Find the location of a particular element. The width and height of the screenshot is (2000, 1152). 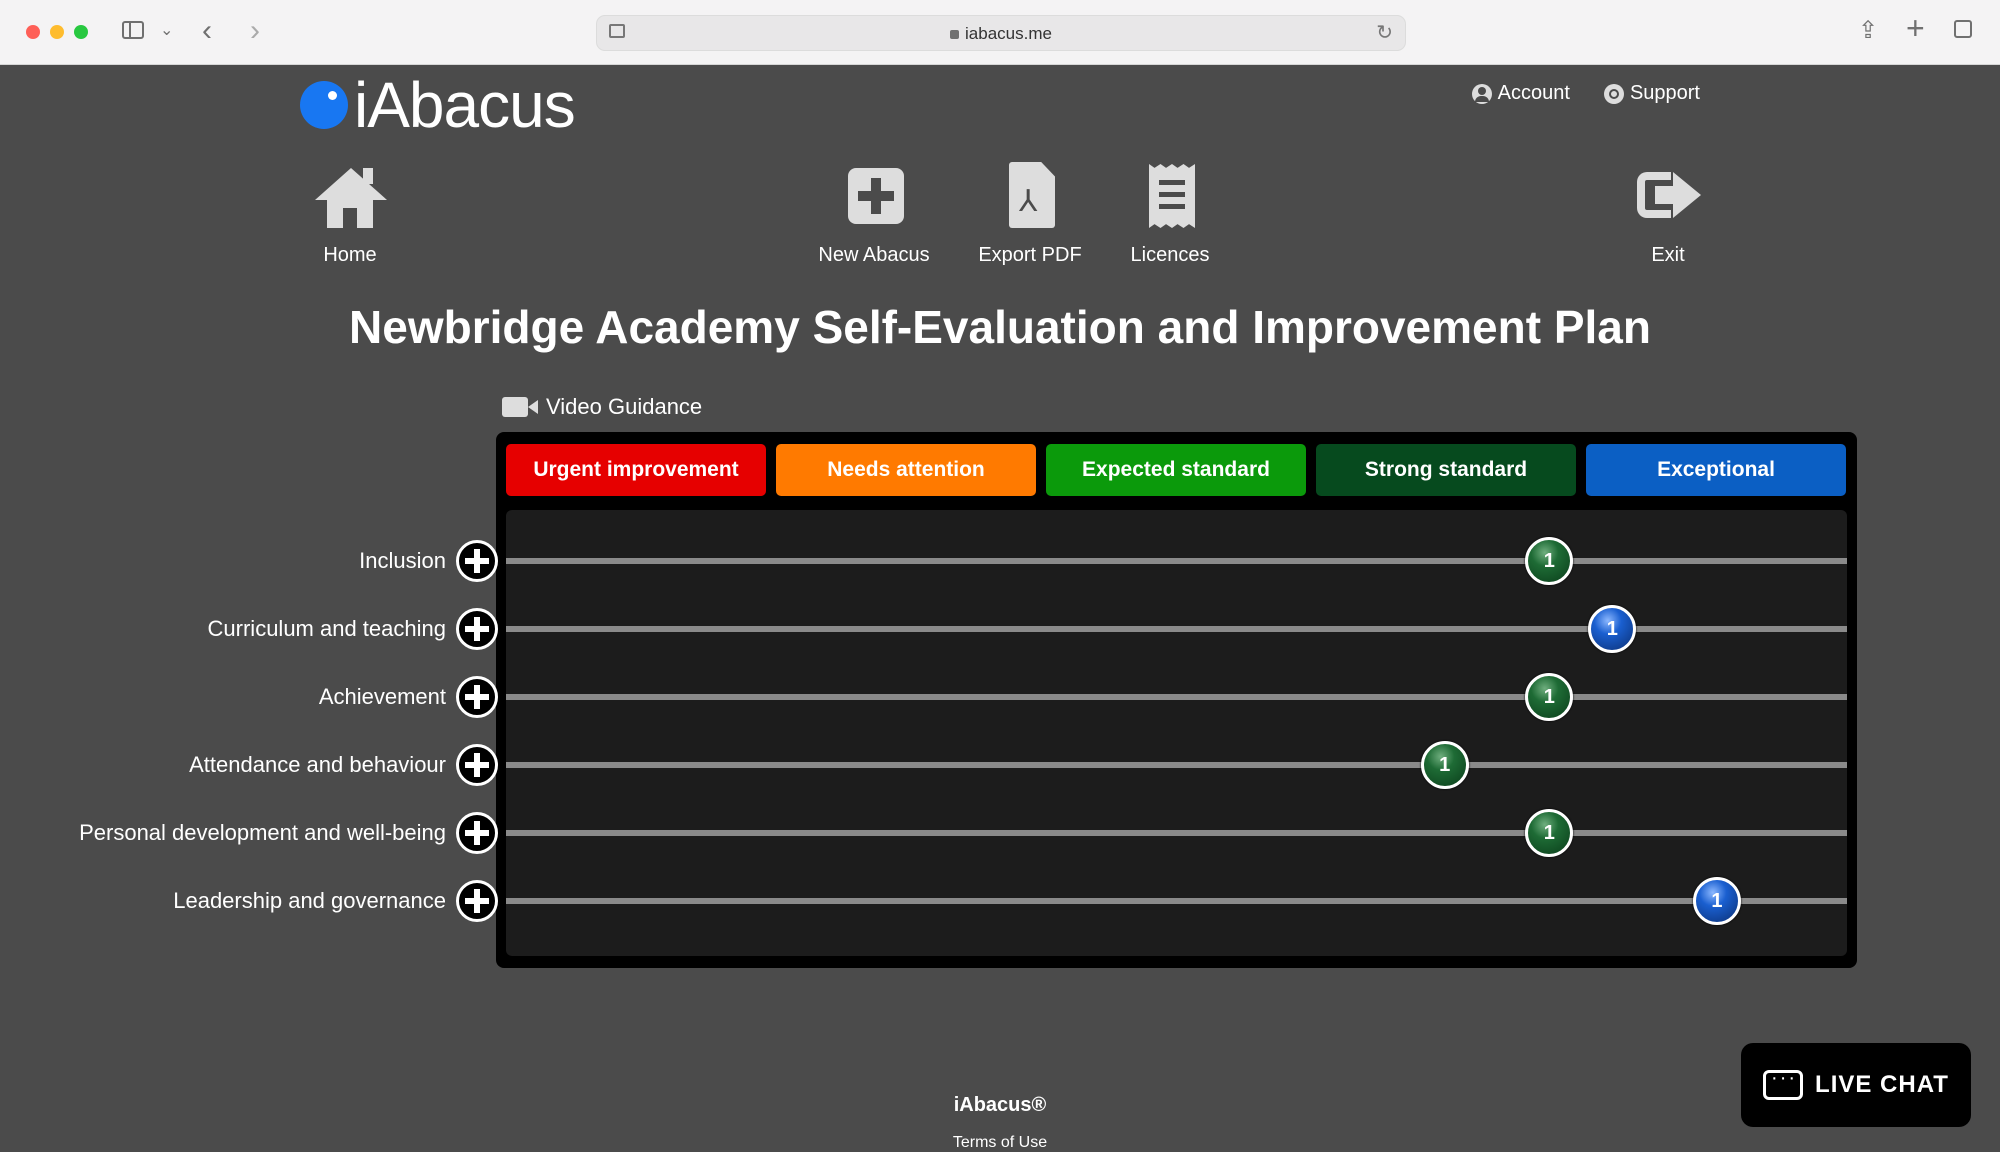

top-links: Account Support is located at coordinates (1585, 93).